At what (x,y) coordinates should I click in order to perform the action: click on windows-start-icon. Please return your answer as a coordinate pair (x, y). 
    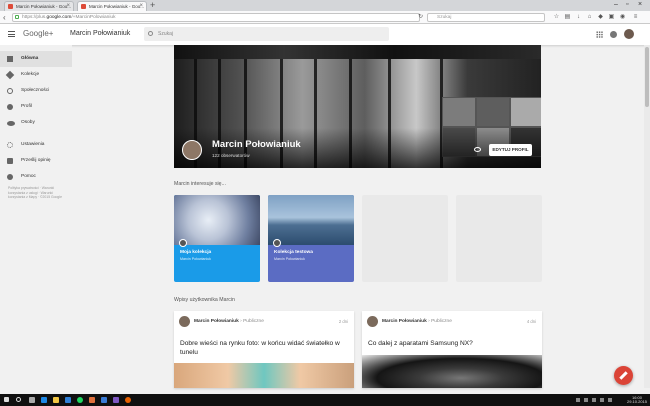
    Looking at the image, I should click on (6, 399).